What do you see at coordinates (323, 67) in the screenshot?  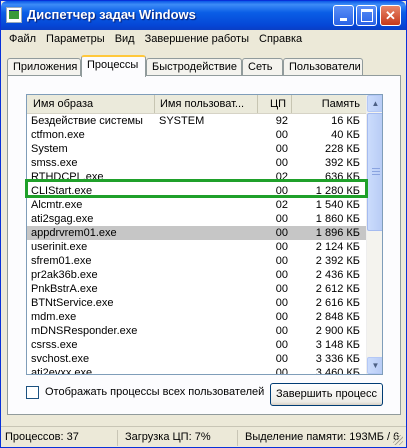 I see `tab-users: Пользователи` at bounding box center [323, 67].